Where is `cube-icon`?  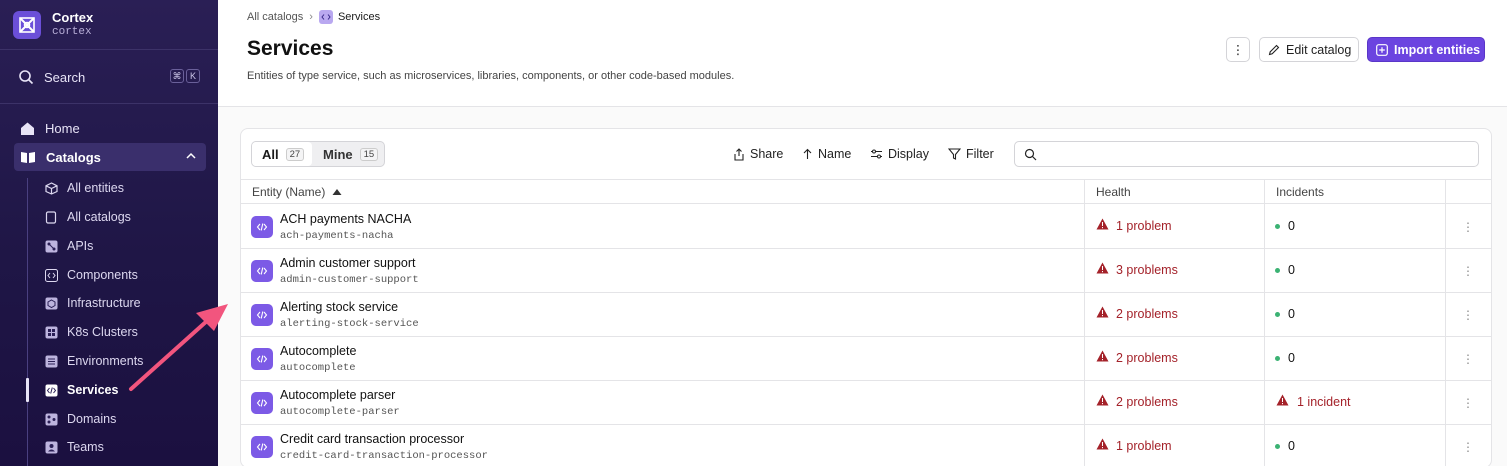
cube-icon is located at coordinates (51, 188).